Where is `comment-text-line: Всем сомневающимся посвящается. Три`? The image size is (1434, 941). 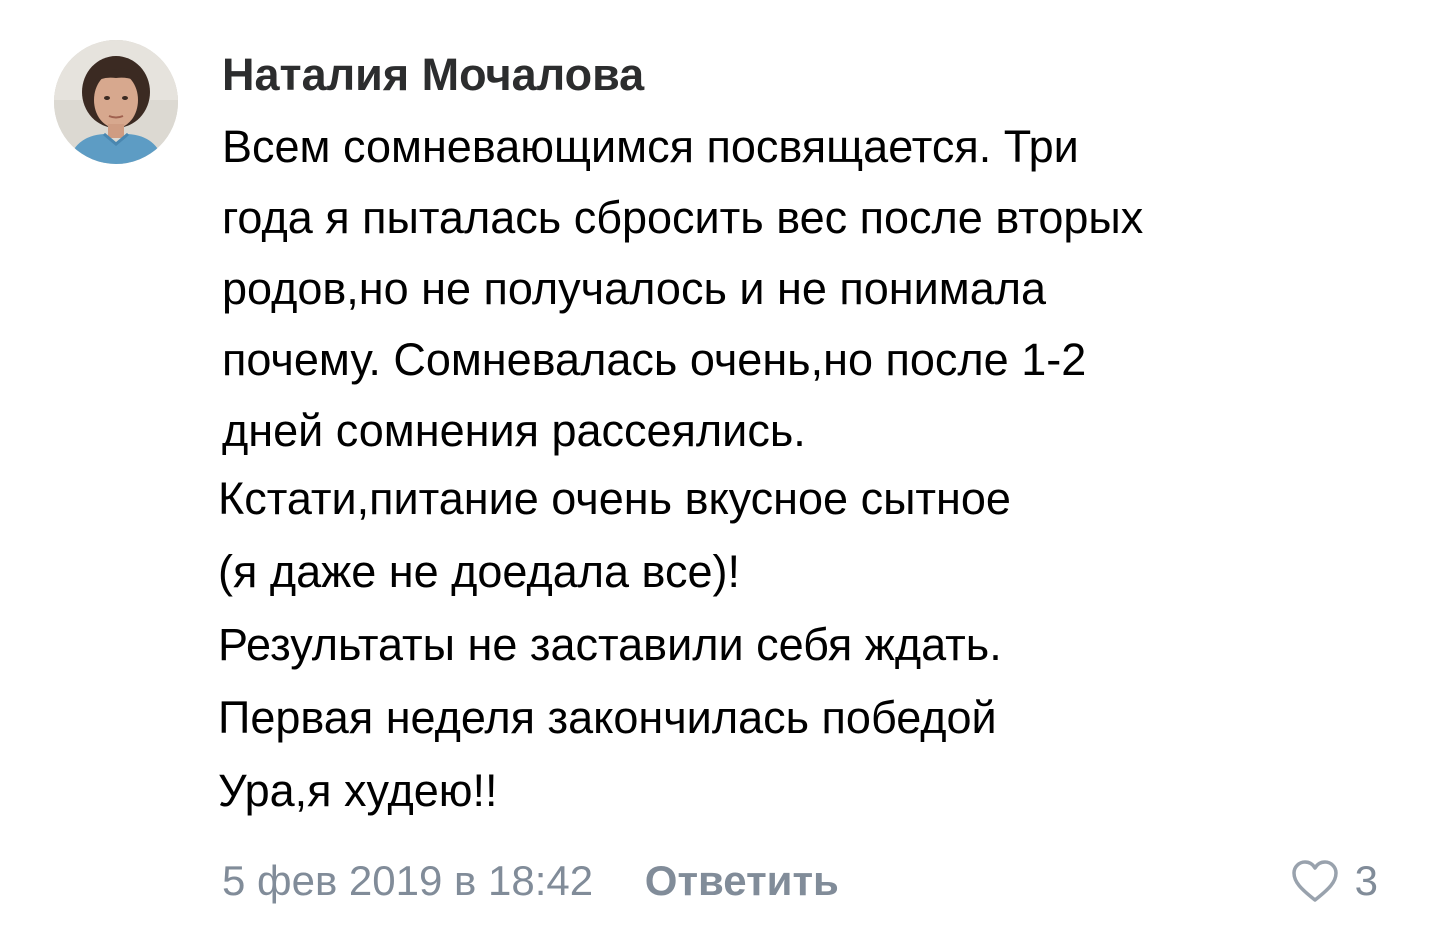
comment-text-line: Всем сомневающимся посвящается. Три is located at coordinates (650, 146).